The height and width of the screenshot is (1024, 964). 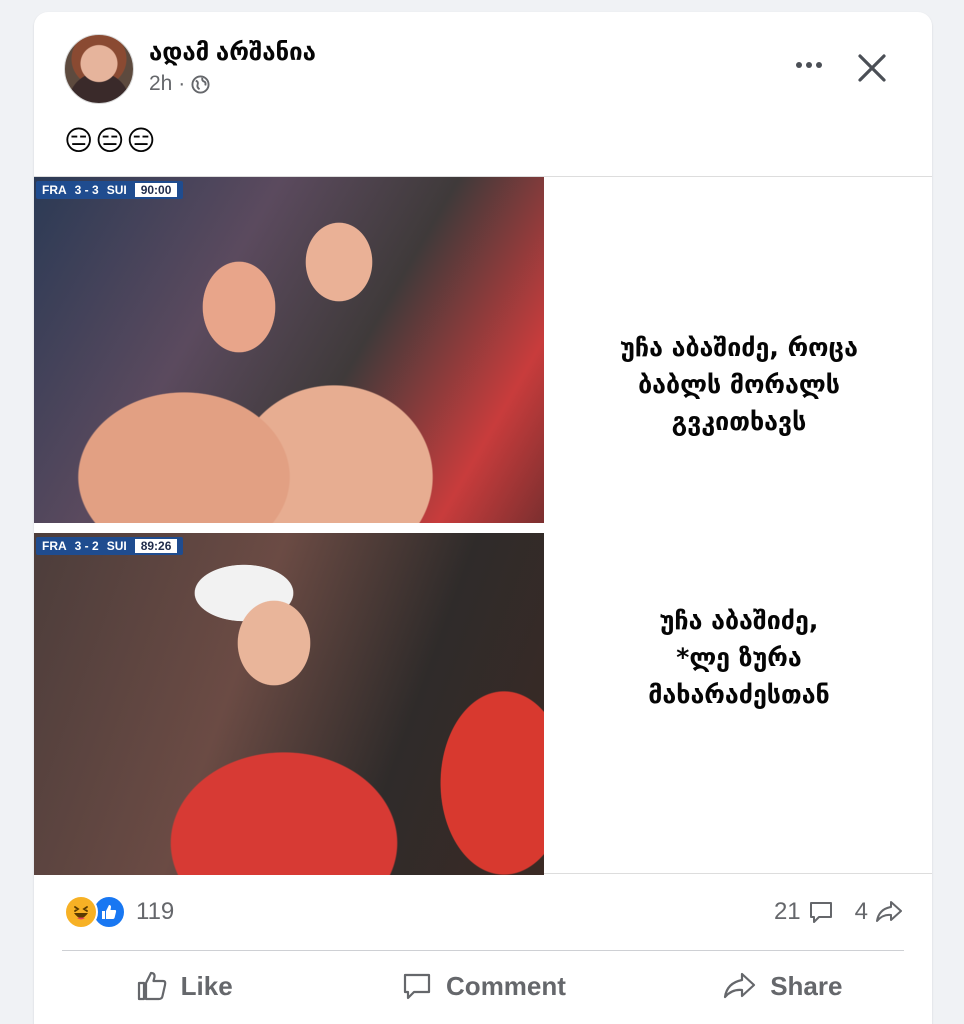 What do you see at coordinates (483, 950) in the screenshot?
I see `stats-divider` at bounding box center [483, 950].